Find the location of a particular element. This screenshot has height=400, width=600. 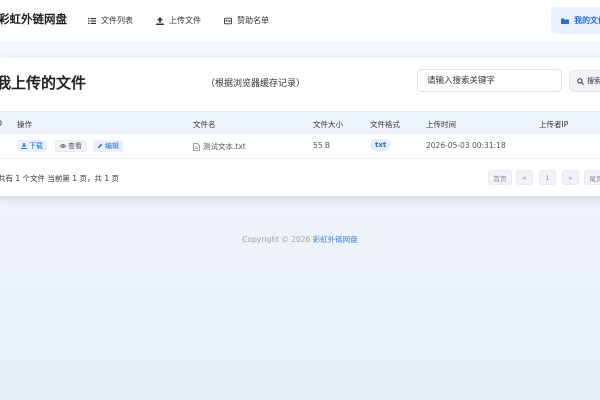

my-files-button: 我的文件 is located at coordinates (575, 20).